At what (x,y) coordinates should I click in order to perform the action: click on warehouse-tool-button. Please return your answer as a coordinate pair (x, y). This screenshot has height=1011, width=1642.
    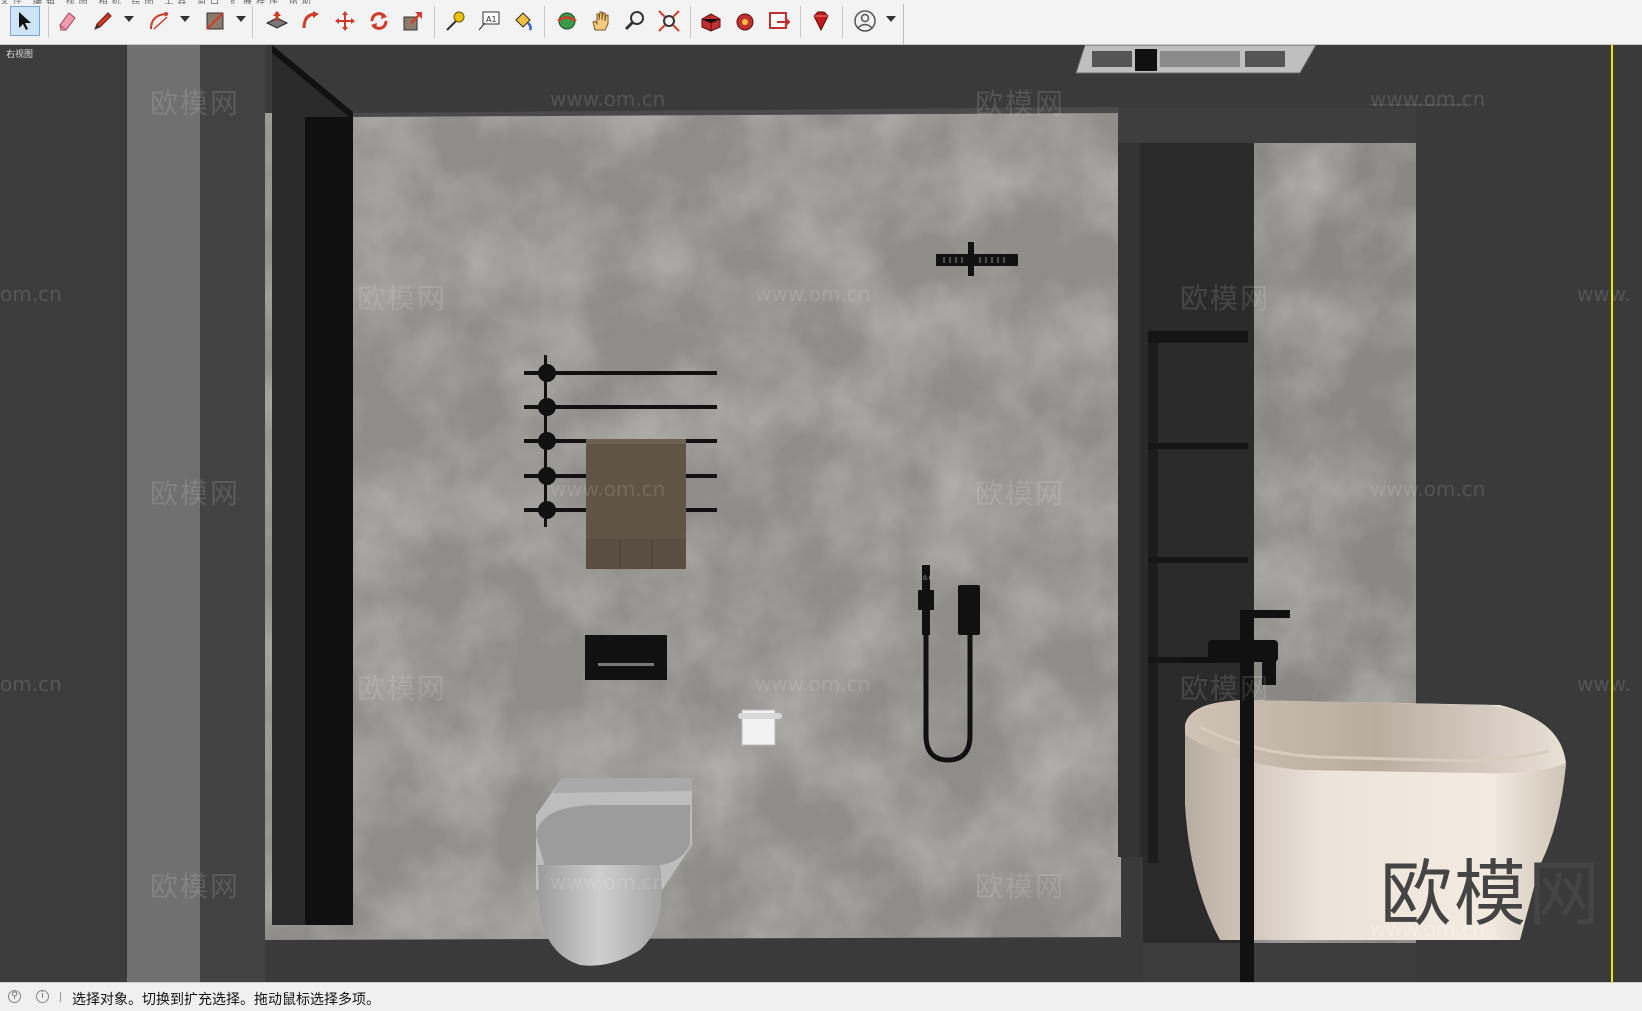
    Looking at the image, I should click on (711, 21).